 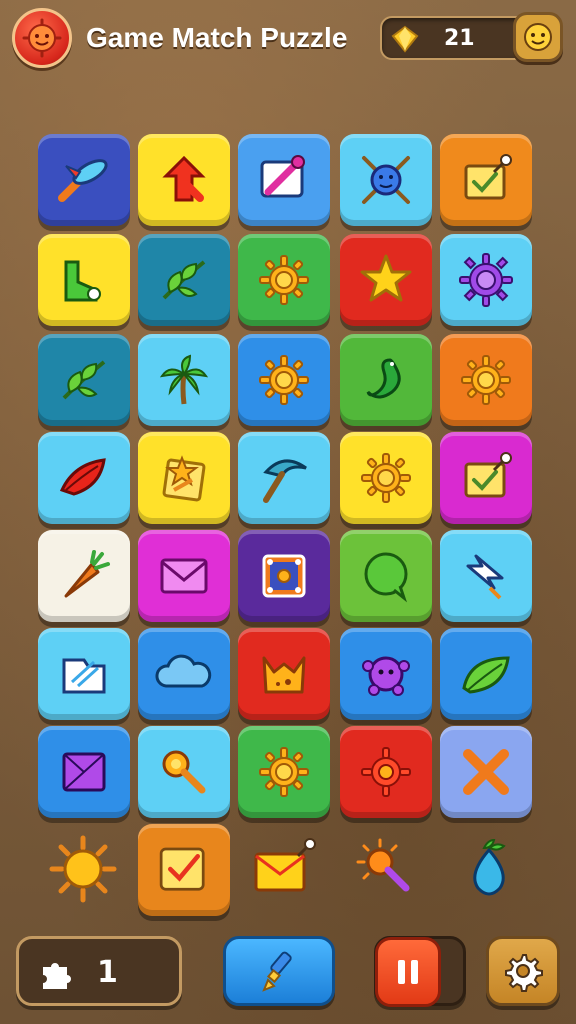 I want to click on tile-r5-c3, so click(x=284, y=576).